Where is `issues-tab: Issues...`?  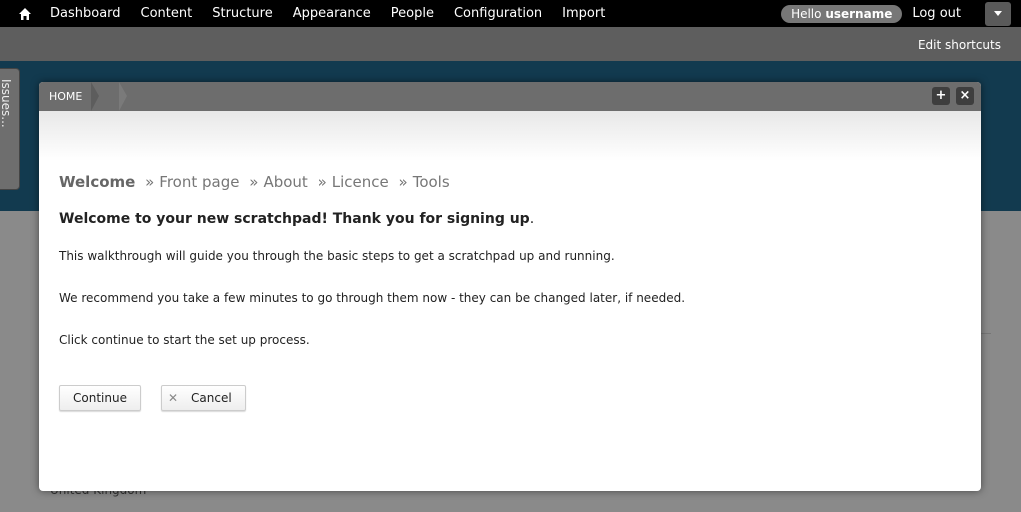 issues-tab: Issues... is located at coordinates (10, 129).